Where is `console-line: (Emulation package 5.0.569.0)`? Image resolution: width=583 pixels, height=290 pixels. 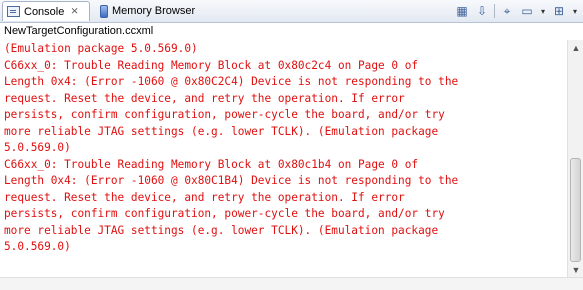
console-line: (Emulation package 5.0.569.0) is located at coordinates (101, 48).